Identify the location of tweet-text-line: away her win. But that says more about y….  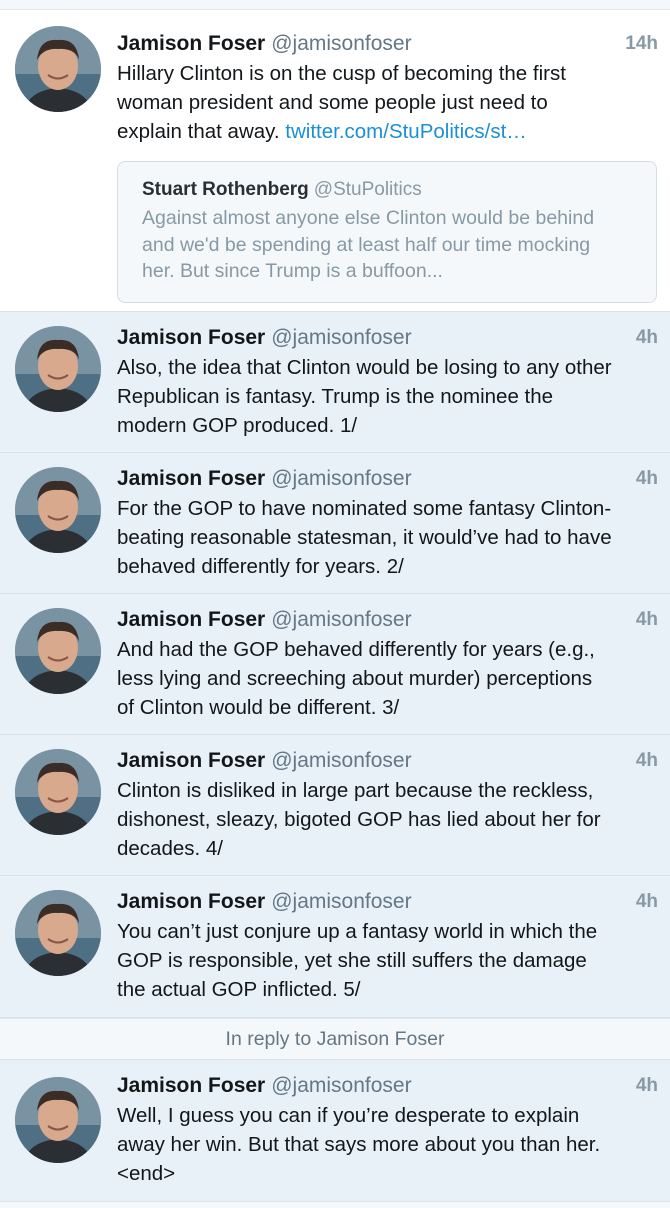
(359, 1144).